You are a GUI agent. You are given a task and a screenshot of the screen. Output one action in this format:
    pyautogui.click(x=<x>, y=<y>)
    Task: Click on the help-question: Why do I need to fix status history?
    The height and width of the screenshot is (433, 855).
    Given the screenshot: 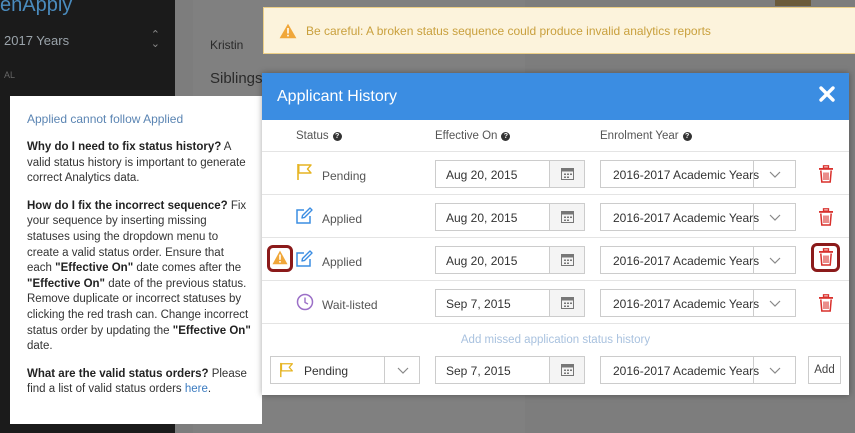 What is the action you would take?
    pyautogui.click(x=124, y=147)
    